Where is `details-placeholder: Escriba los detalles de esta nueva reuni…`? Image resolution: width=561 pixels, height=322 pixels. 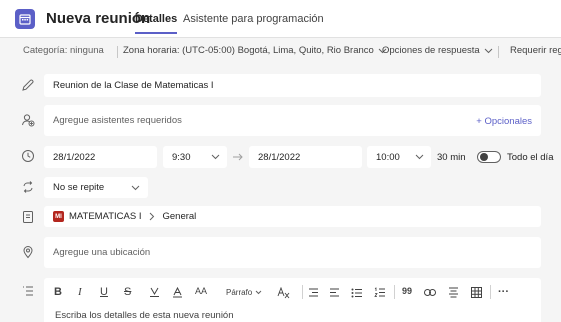 details-placeholder: Escriba los detalles de esta nueva reuni… is located at coordinates (144, 315).